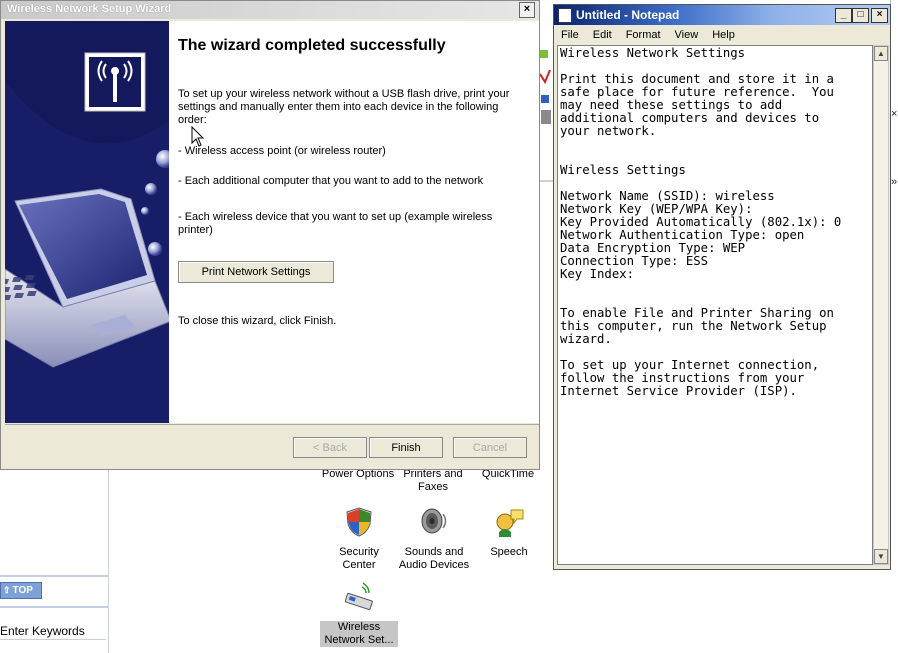  Describe the element at coordinates (687, 35) in the screenshot. I see `menu-view: View` at that location.